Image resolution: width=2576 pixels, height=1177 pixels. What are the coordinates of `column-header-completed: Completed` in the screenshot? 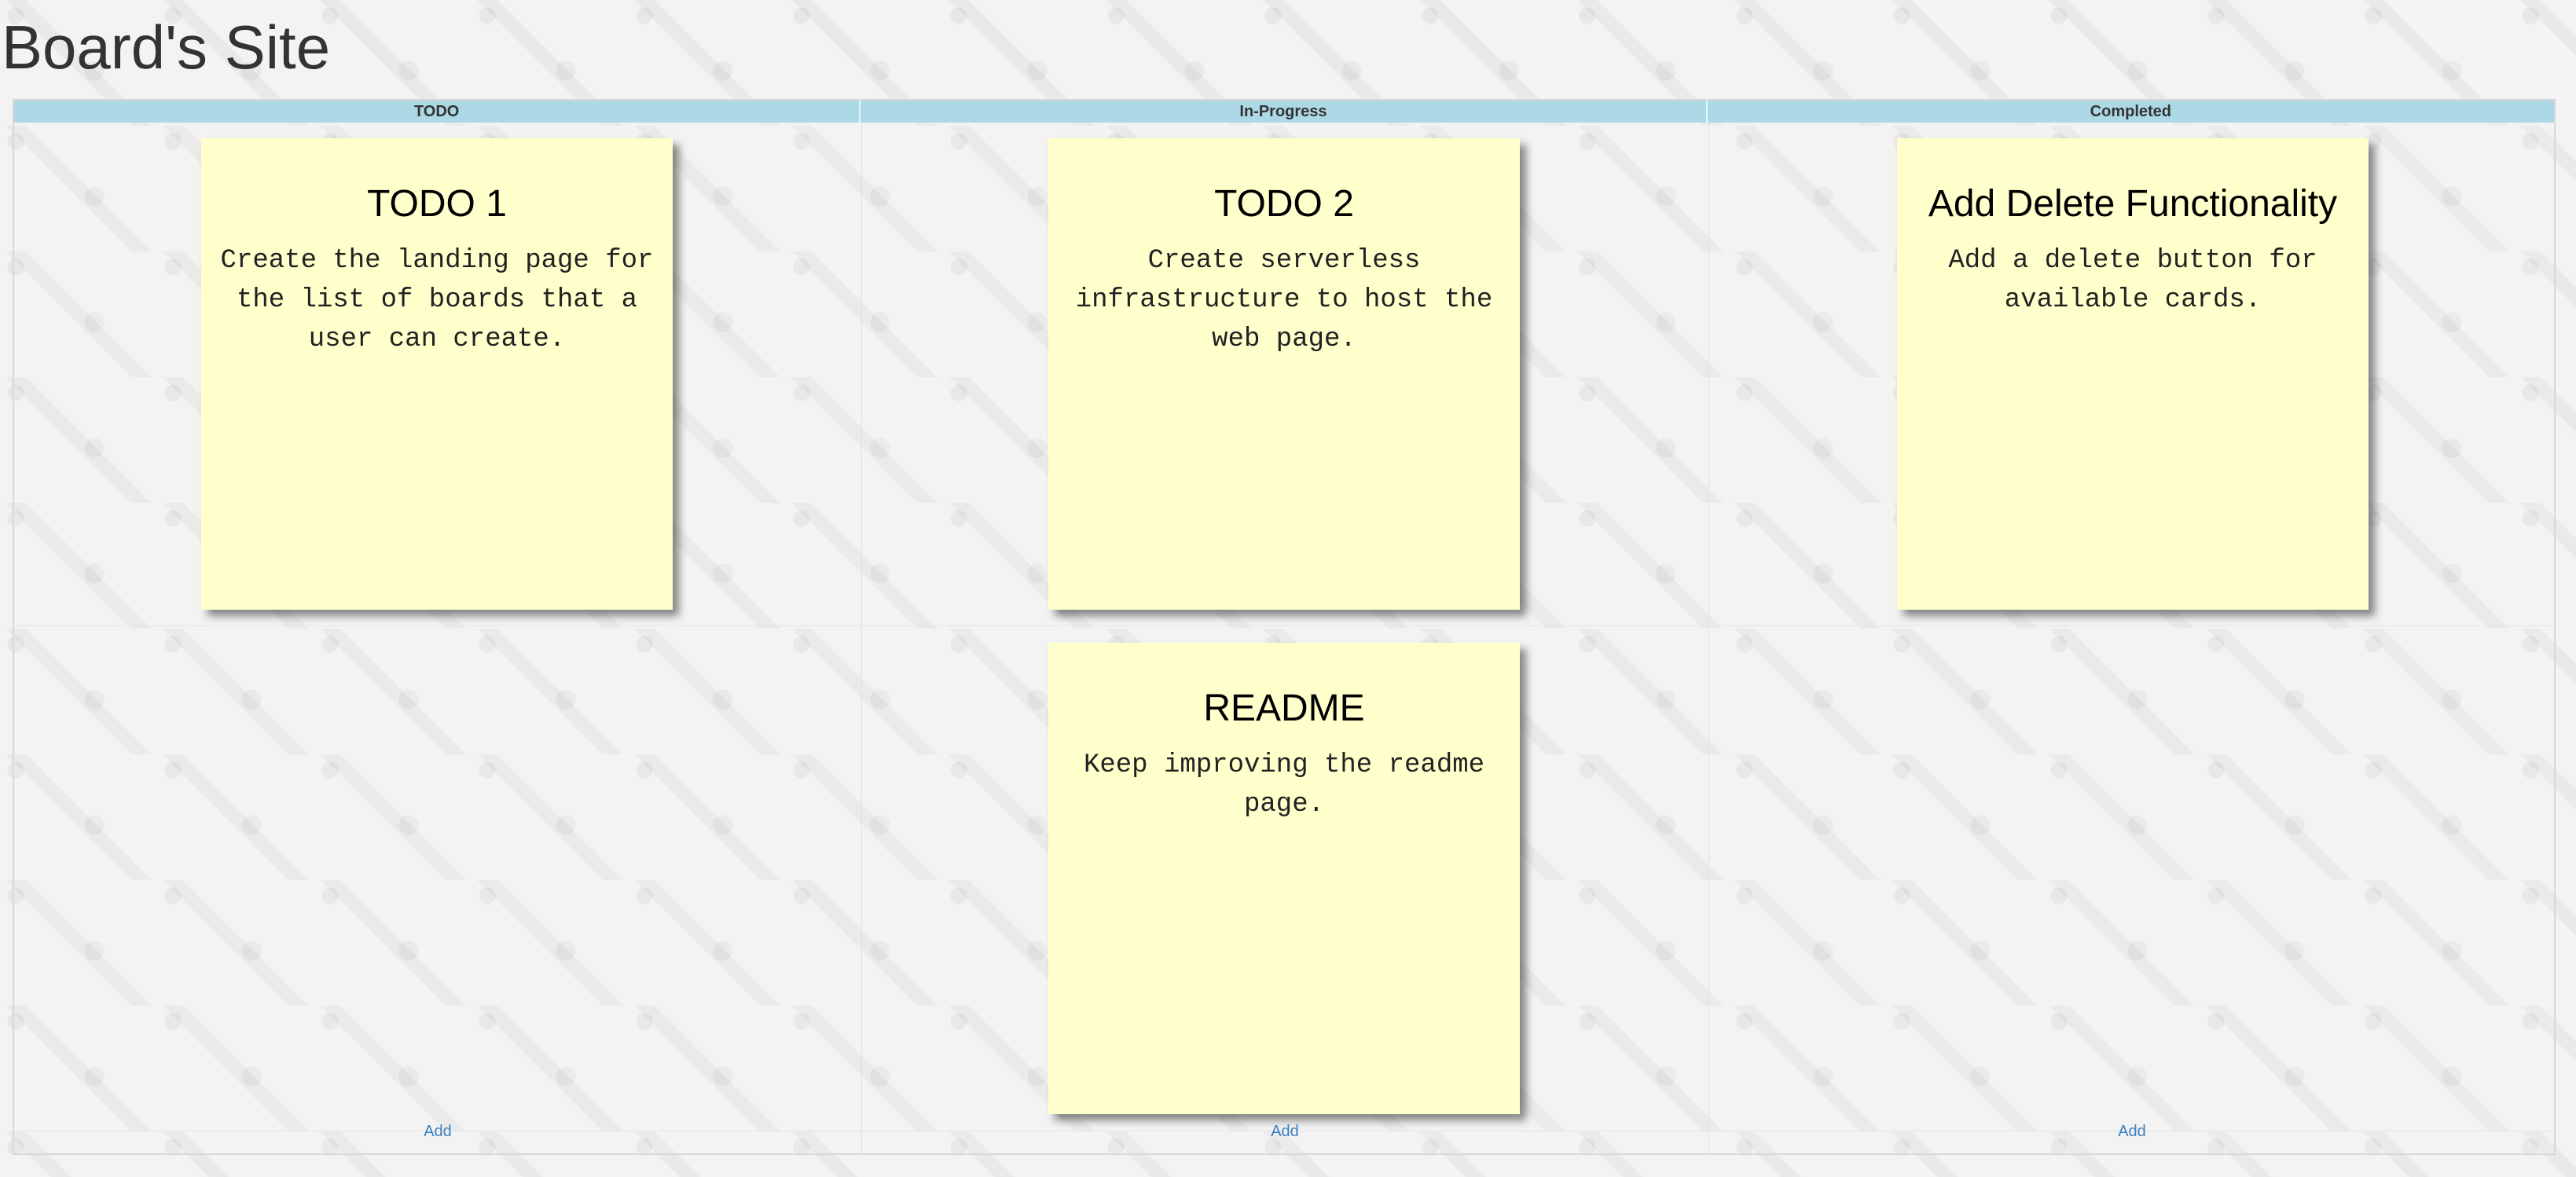 It's located at (2130, 112).